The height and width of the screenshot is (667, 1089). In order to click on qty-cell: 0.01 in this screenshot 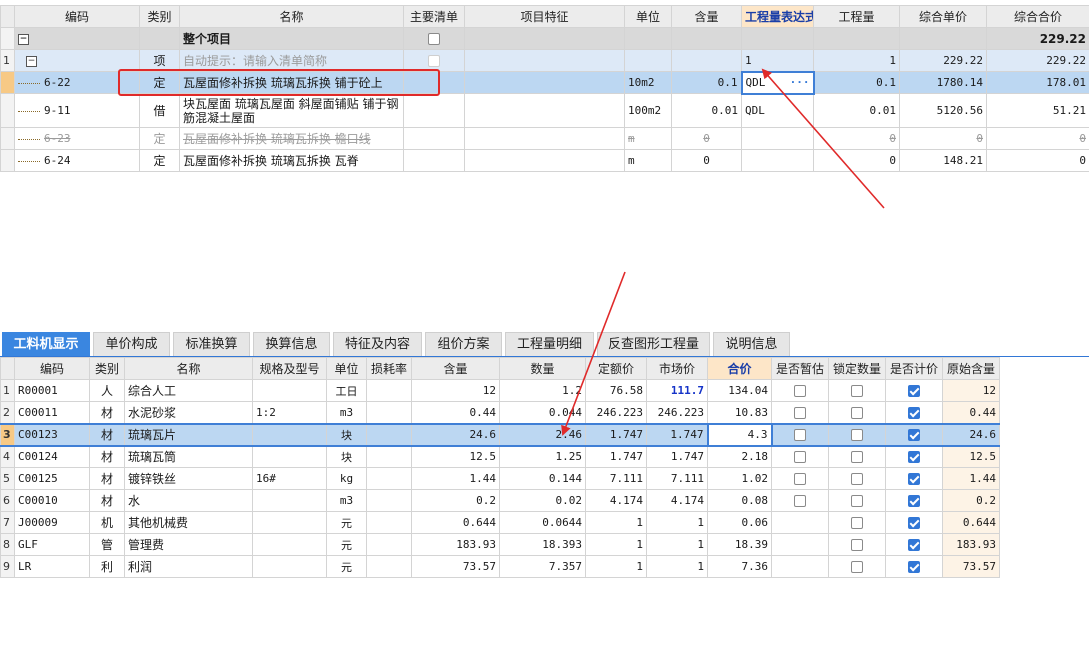, I will do `click(856, 110)`.